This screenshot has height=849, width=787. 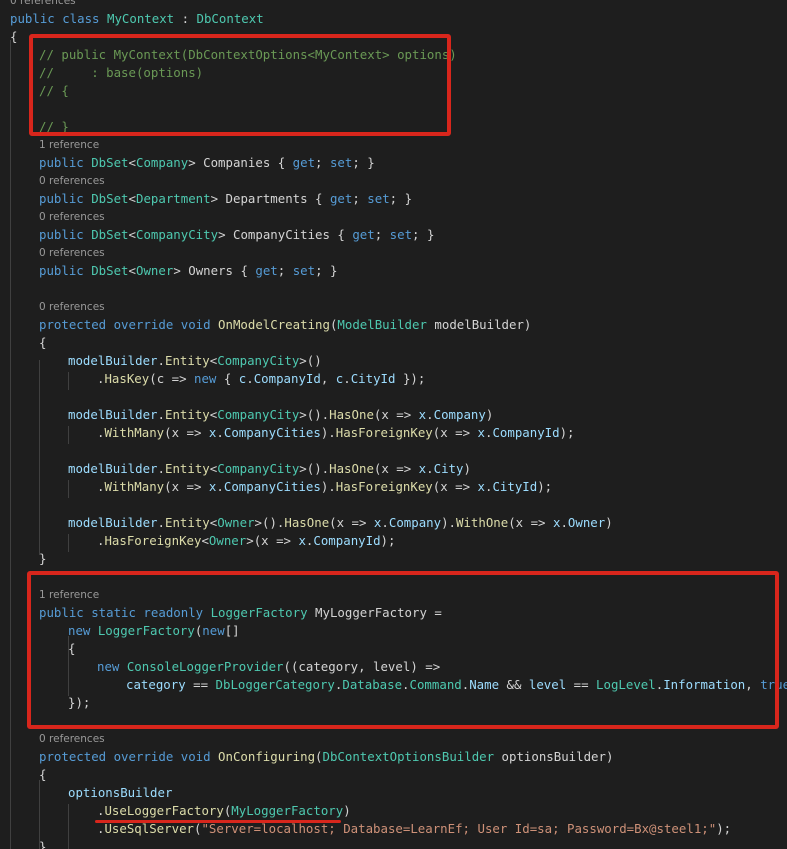 I want to click on code-token: OnConfiguring, so click(x=267, y=756).